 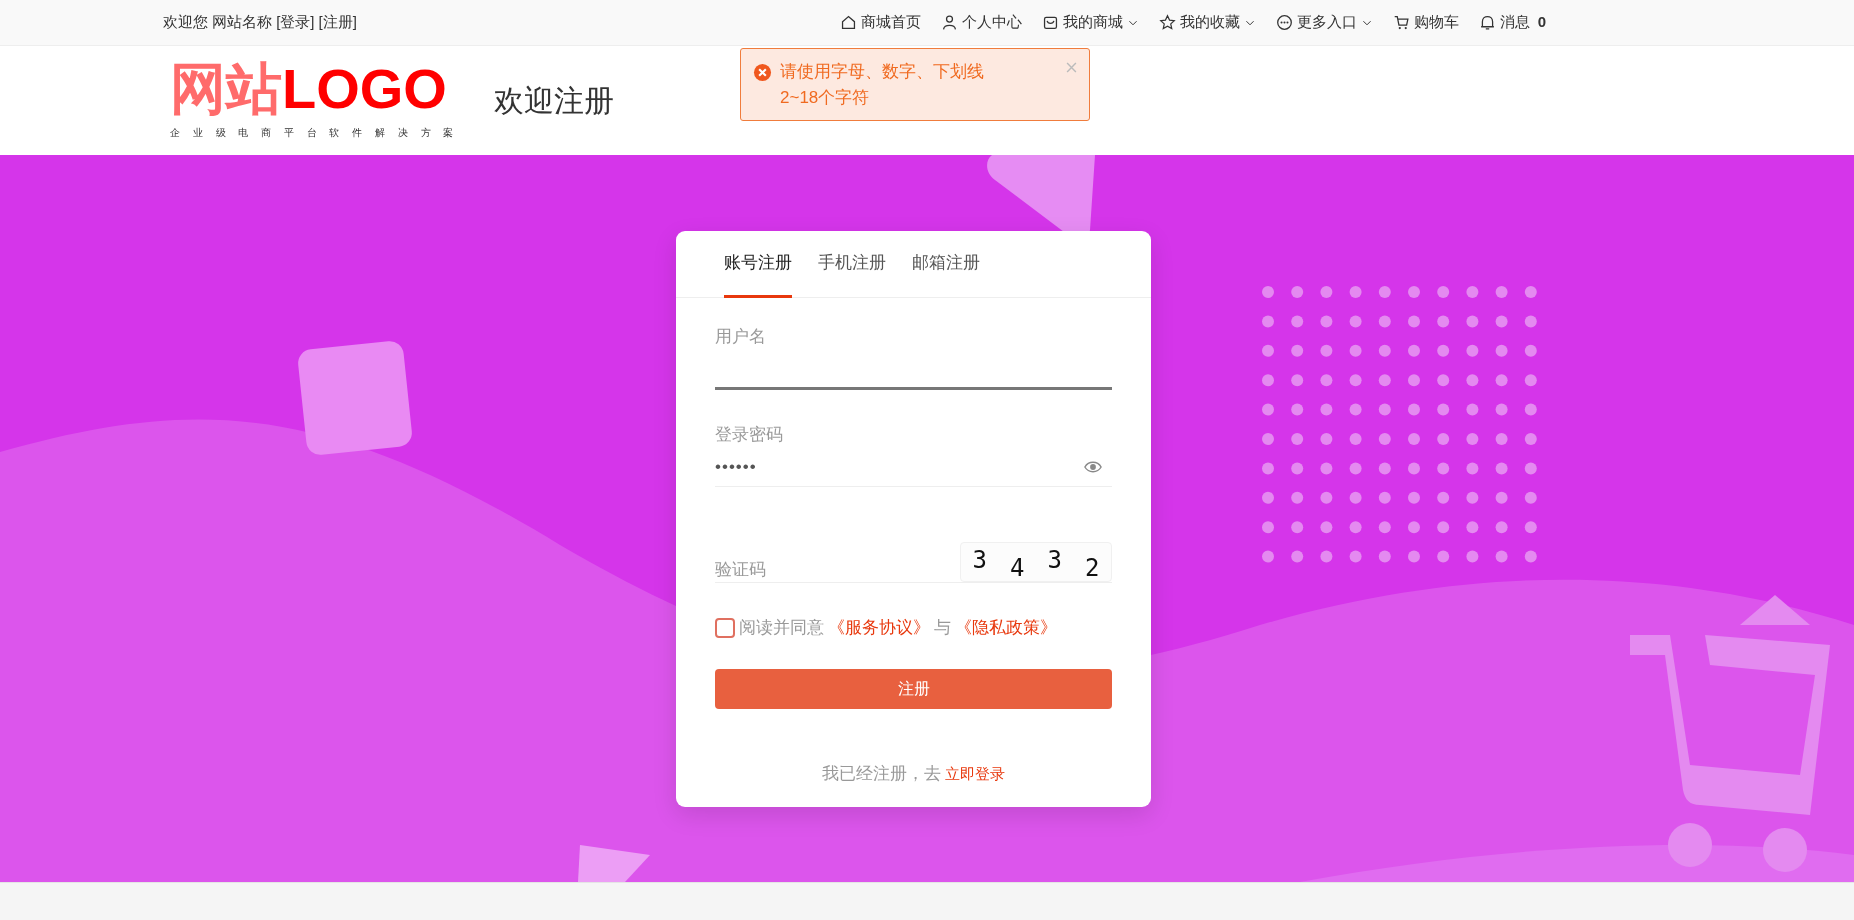 What do you see at coordinates (1207, 22) in the screenshot?
I see `nav-link: 我的收藏` at bounding box center [1207, 22].